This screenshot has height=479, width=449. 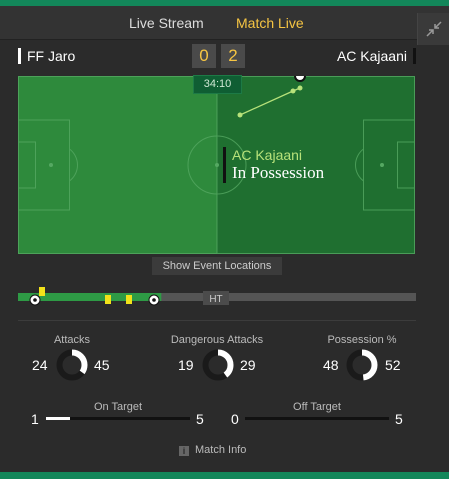 What do you see at coordinates (217, 84) in the screenshot?
I see `match-clock: 34:10` at bounding box center [217, 84].